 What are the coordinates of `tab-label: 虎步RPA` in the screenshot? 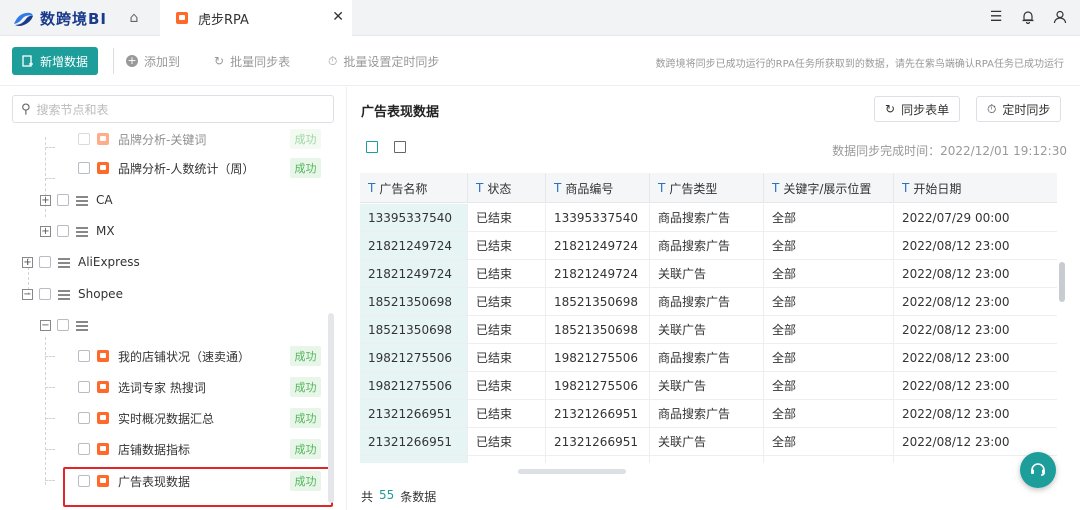 It's located at (223, 20).